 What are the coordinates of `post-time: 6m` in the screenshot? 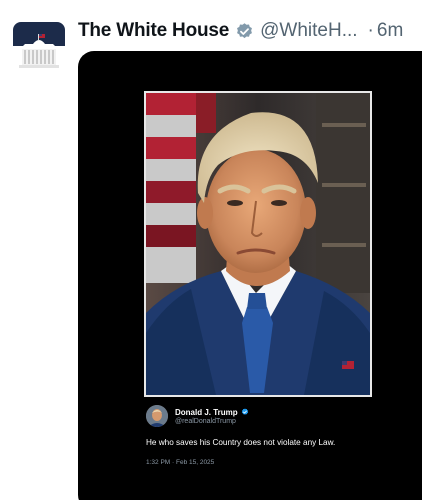 It's located at (390, 31).